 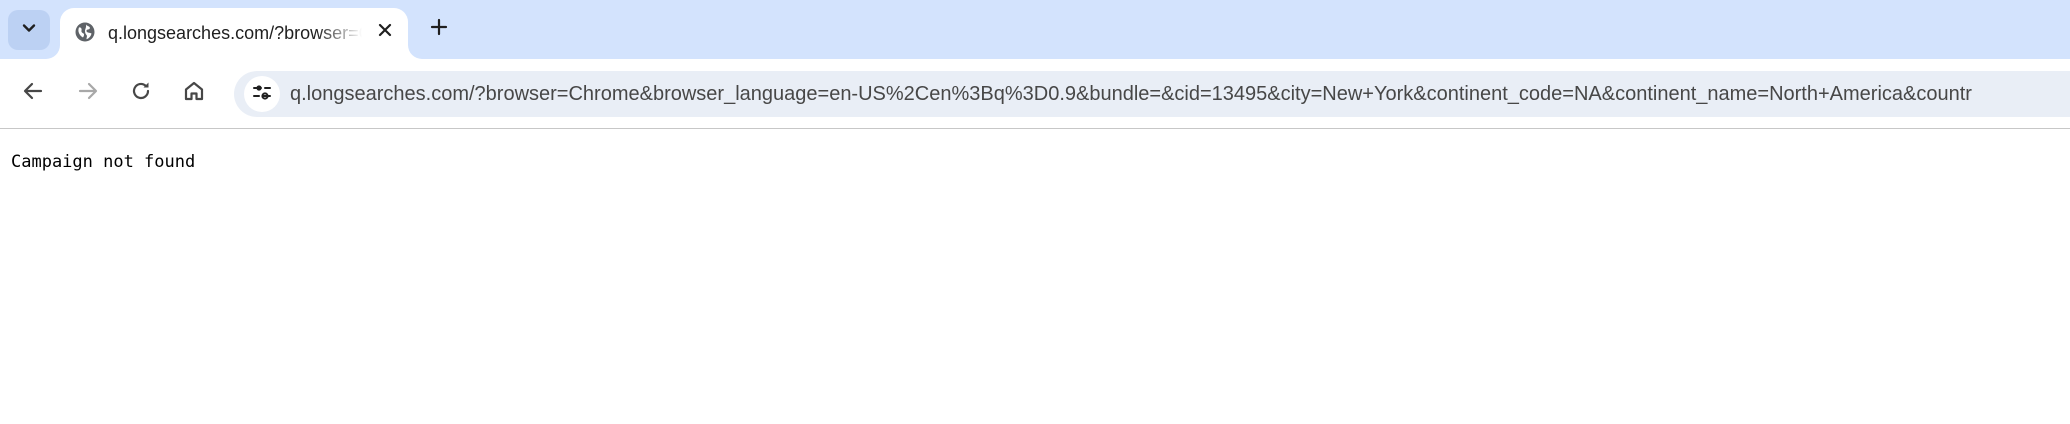 I want to click on tab-search-button, so click(x=29, y=30).